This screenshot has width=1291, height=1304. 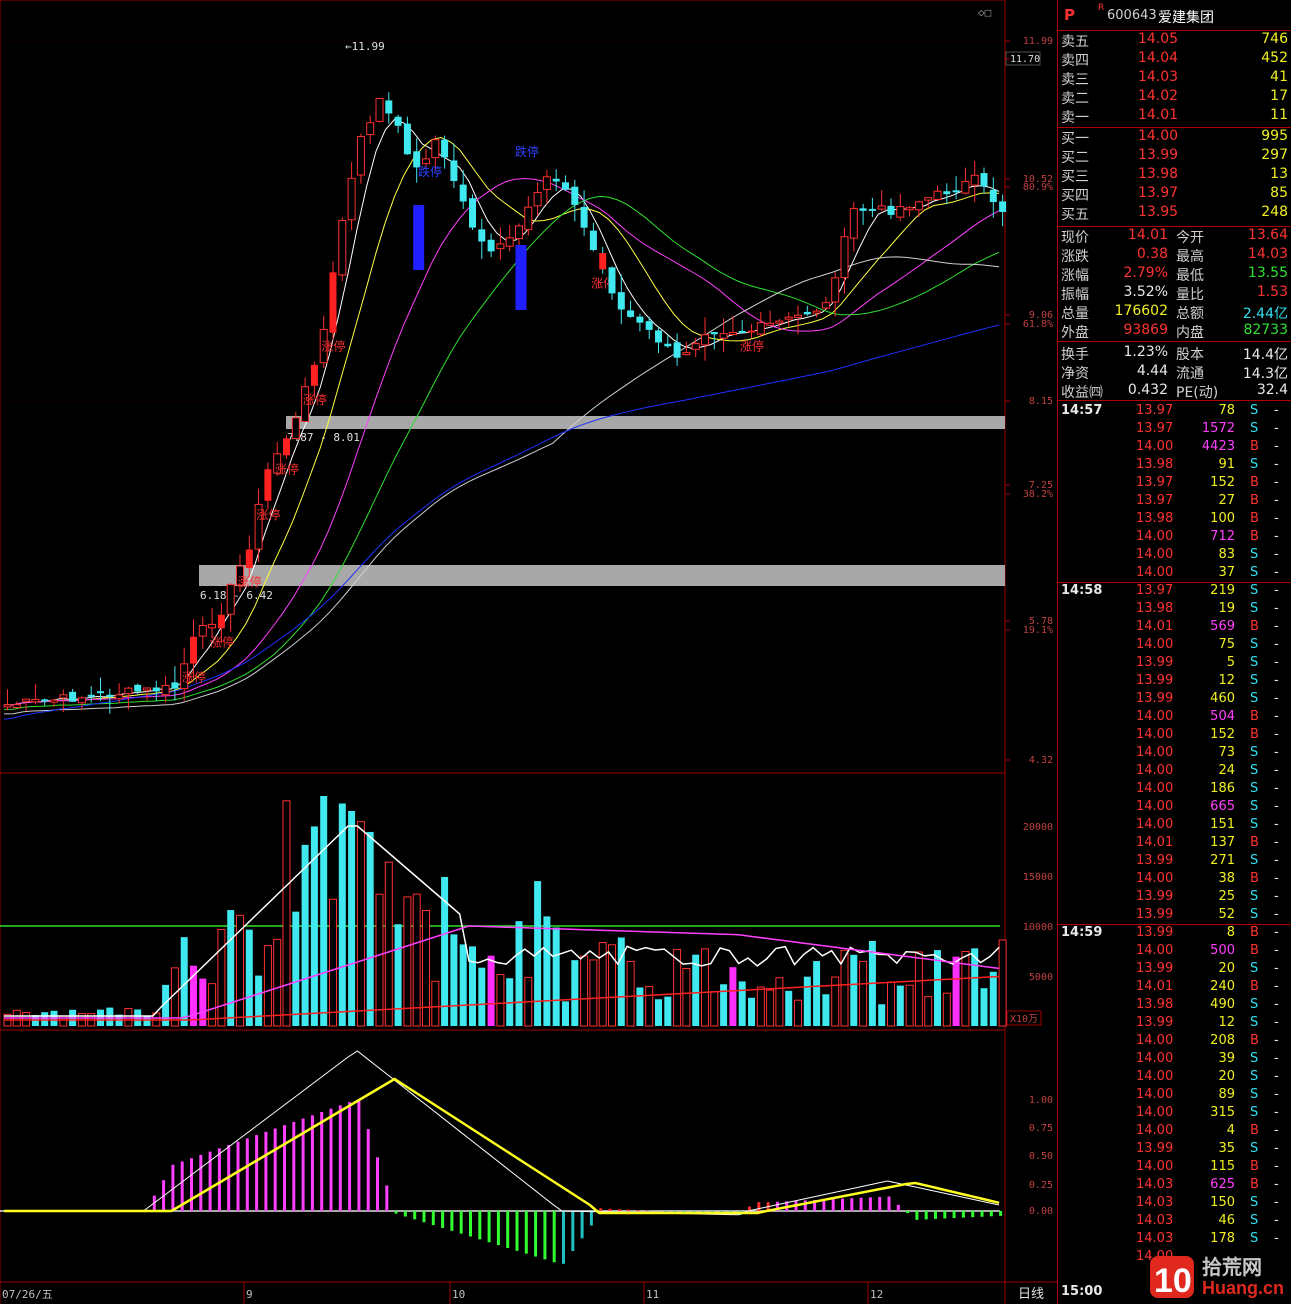 What do you see at coordinates (1174, 156) in the screenshot?
I see `book-row: 买二 13.99 297` at bounding box center [1174, 156].